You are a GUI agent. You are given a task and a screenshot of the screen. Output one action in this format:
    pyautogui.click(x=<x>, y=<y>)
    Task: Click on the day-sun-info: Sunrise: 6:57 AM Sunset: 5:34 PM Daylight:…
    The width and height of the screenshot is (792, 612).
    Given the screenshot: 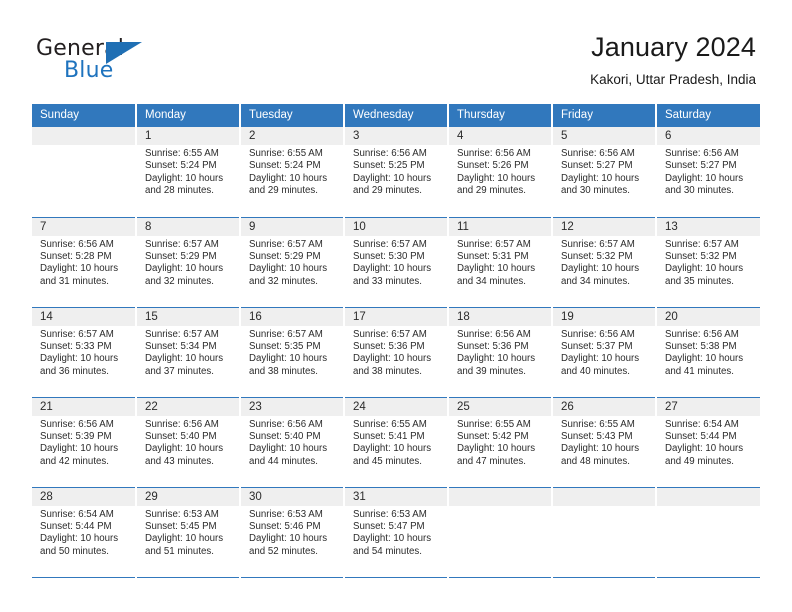 What is the action you would take?
    pyautogui.click(x=188, y=352)
    